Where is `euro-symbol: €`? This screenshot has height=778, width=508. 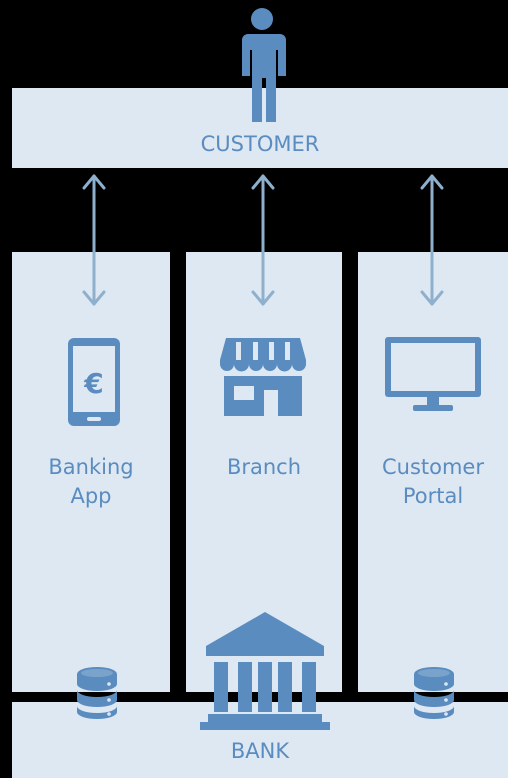 euro-symbol: € is located at coordinates (93, 383).